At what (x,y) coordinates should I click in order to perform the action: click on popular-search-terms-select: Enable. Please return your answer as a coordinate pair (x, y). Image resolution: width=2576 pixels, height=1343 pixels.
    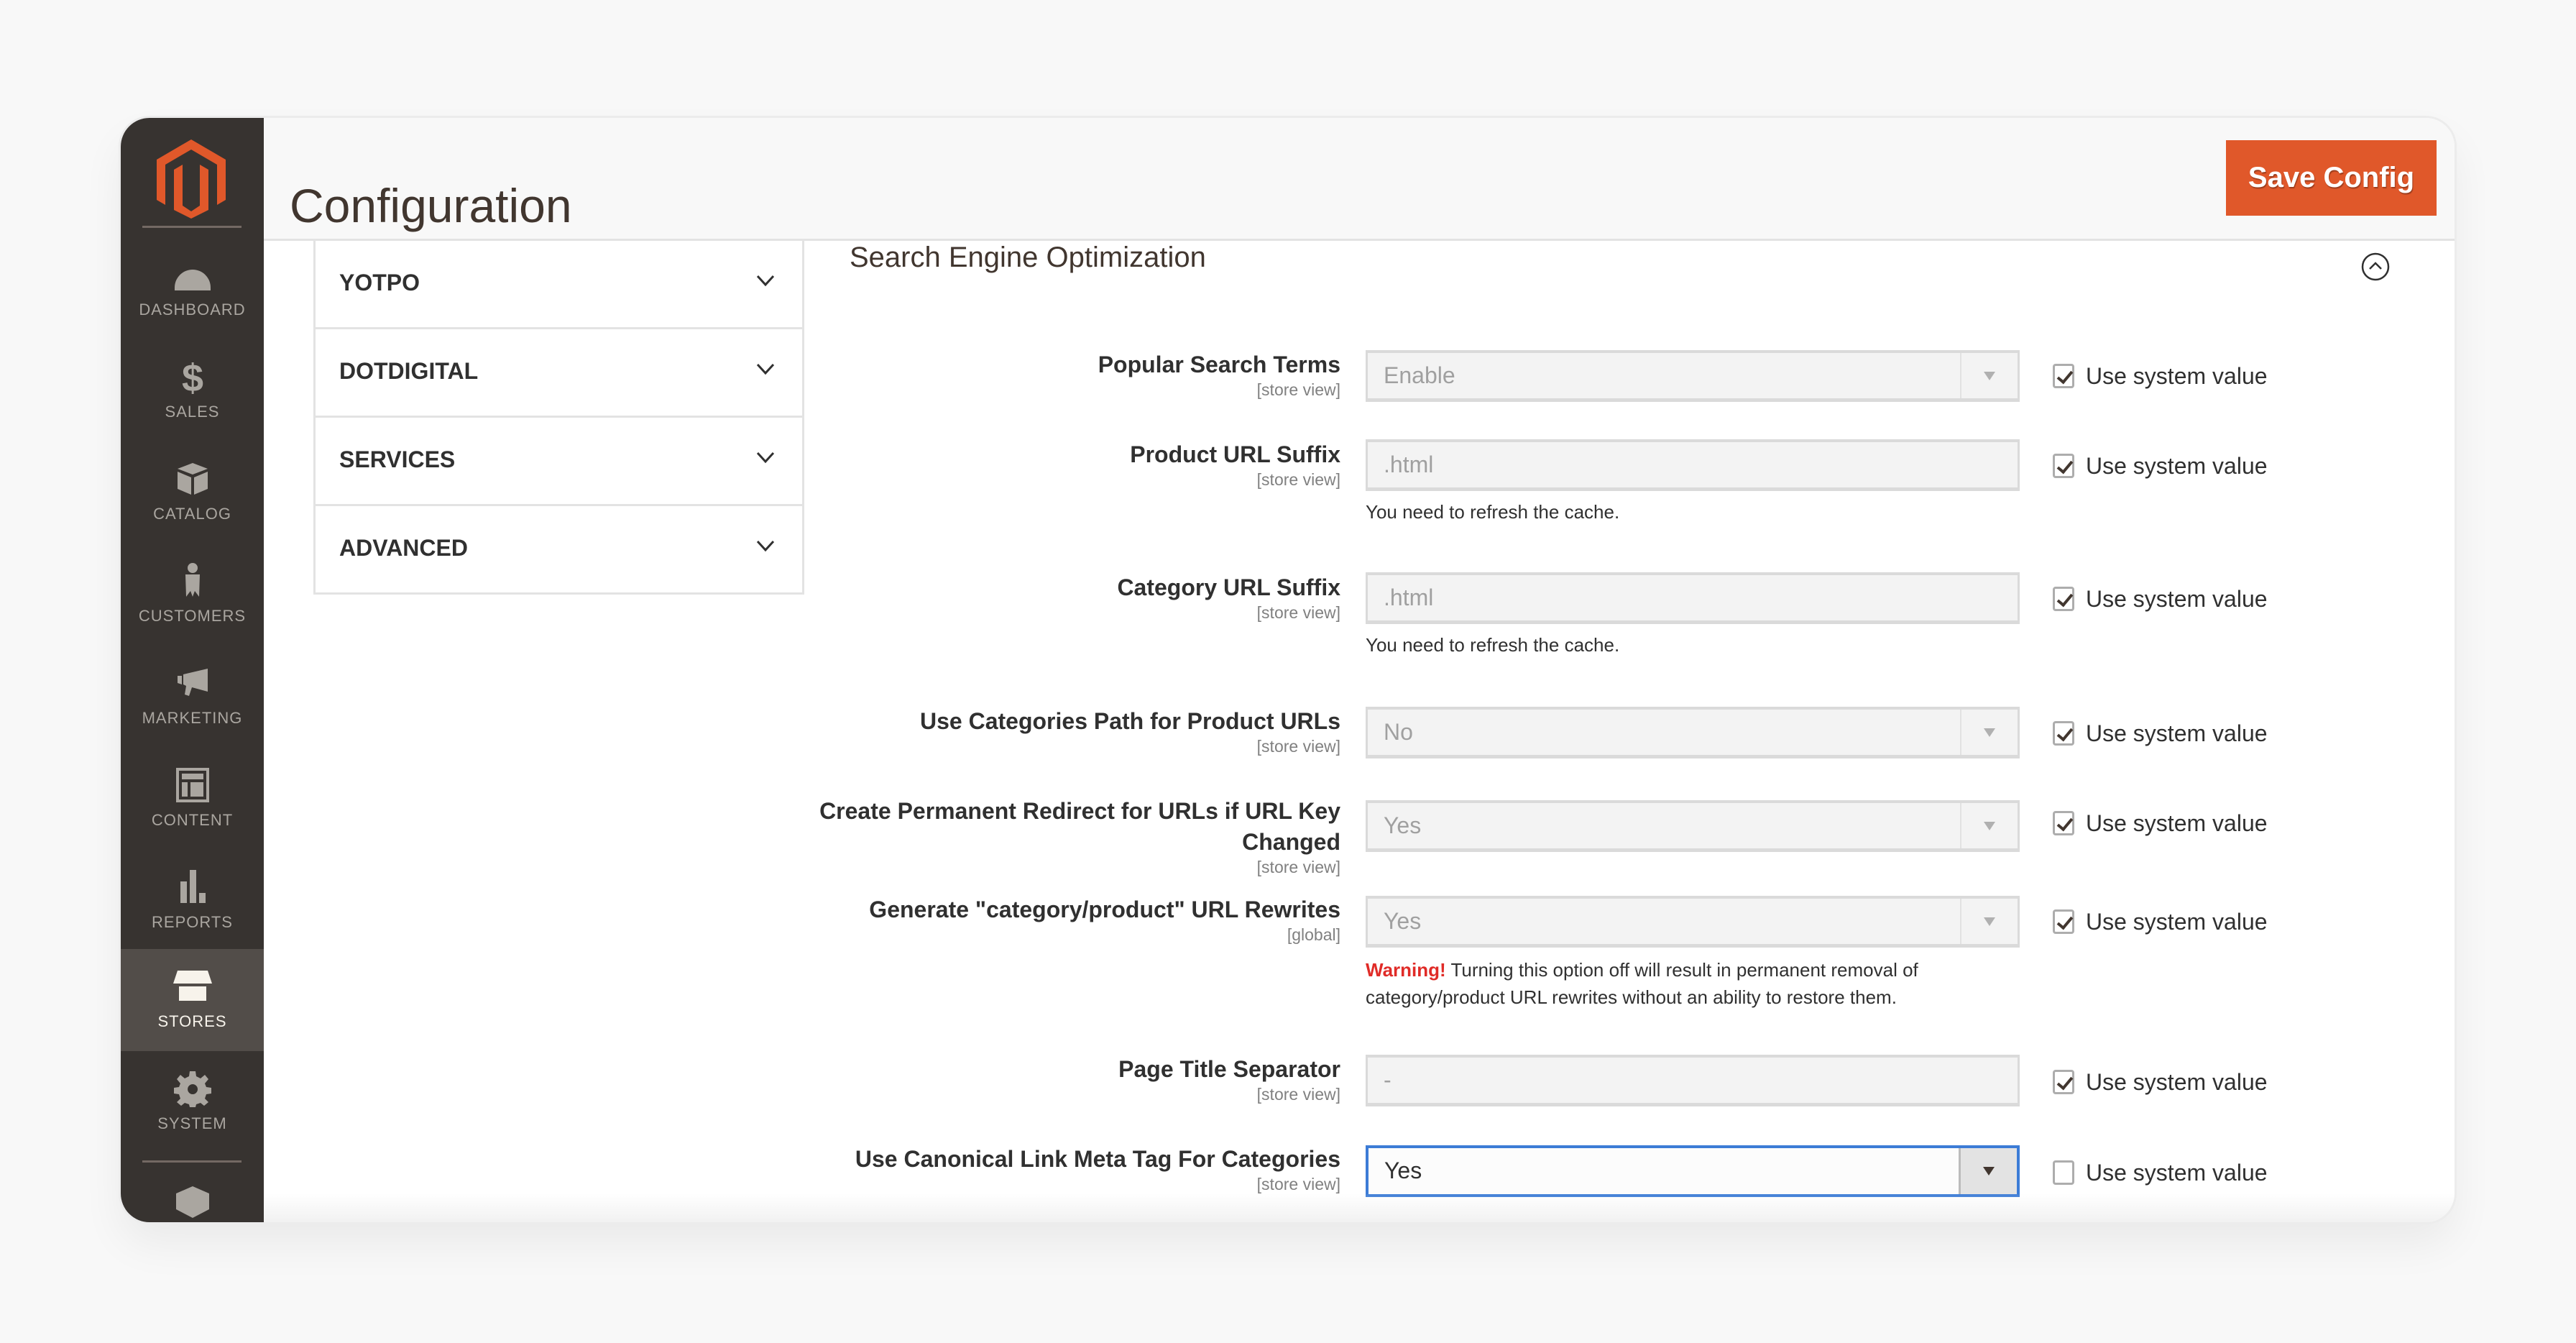
    Looking at the image, I should click on (1693, 376).